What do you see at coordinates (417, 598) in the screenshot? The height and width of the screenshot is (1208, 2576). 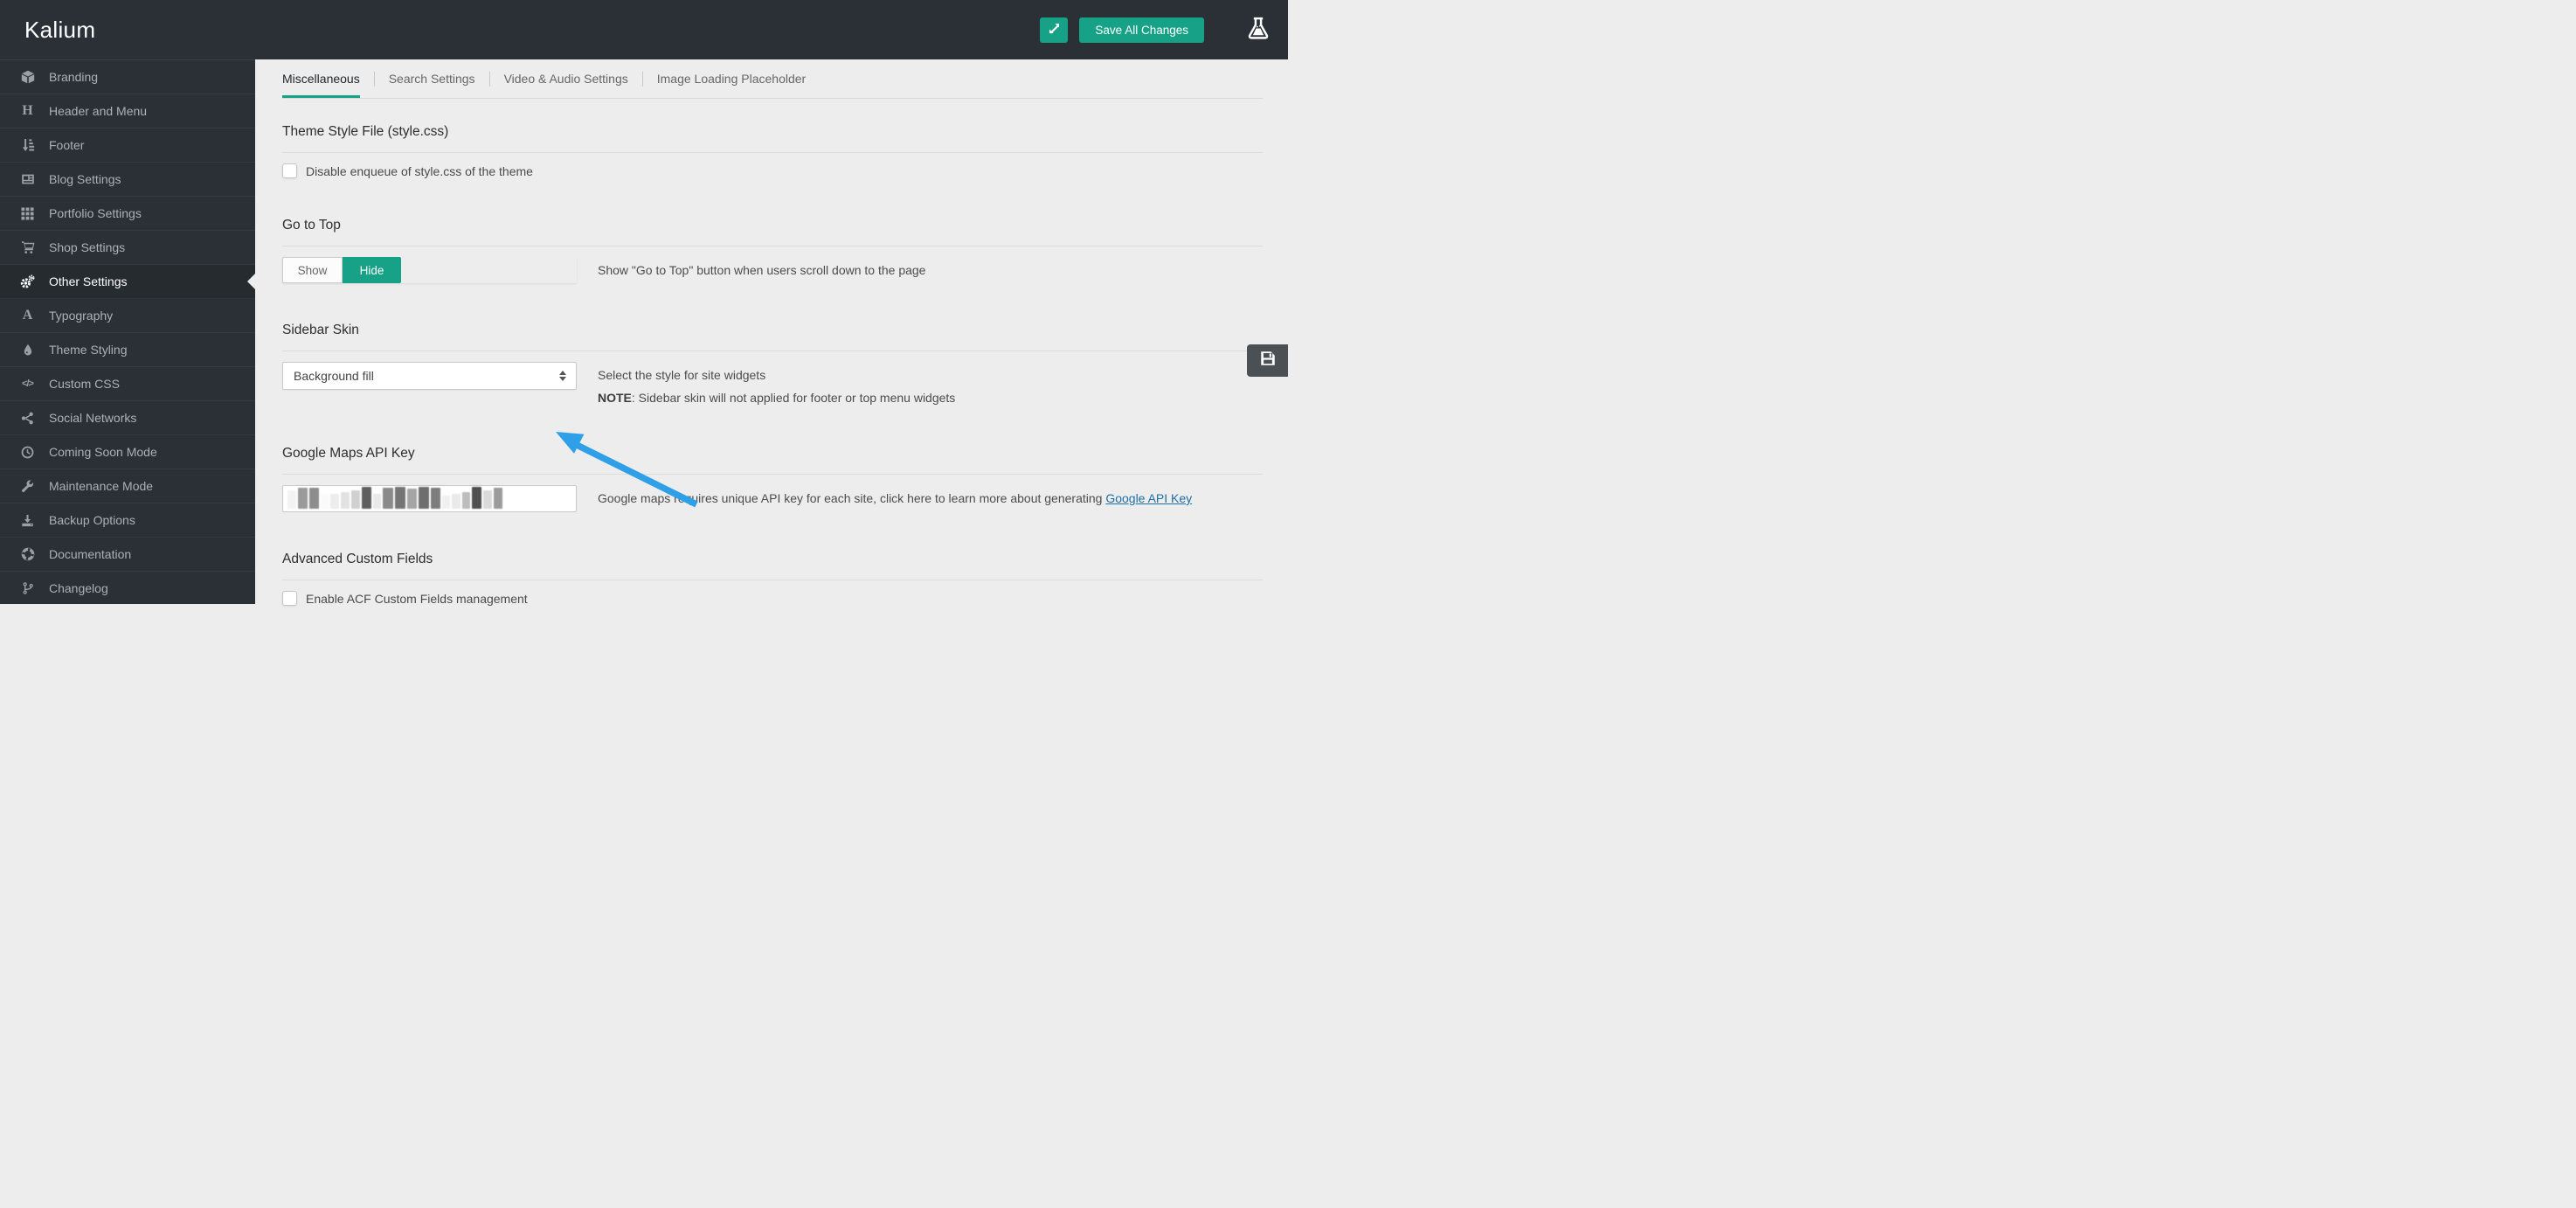 I see `checkbox-label: Enable ACF Custom Fields management` at bounding box center [417, 598].